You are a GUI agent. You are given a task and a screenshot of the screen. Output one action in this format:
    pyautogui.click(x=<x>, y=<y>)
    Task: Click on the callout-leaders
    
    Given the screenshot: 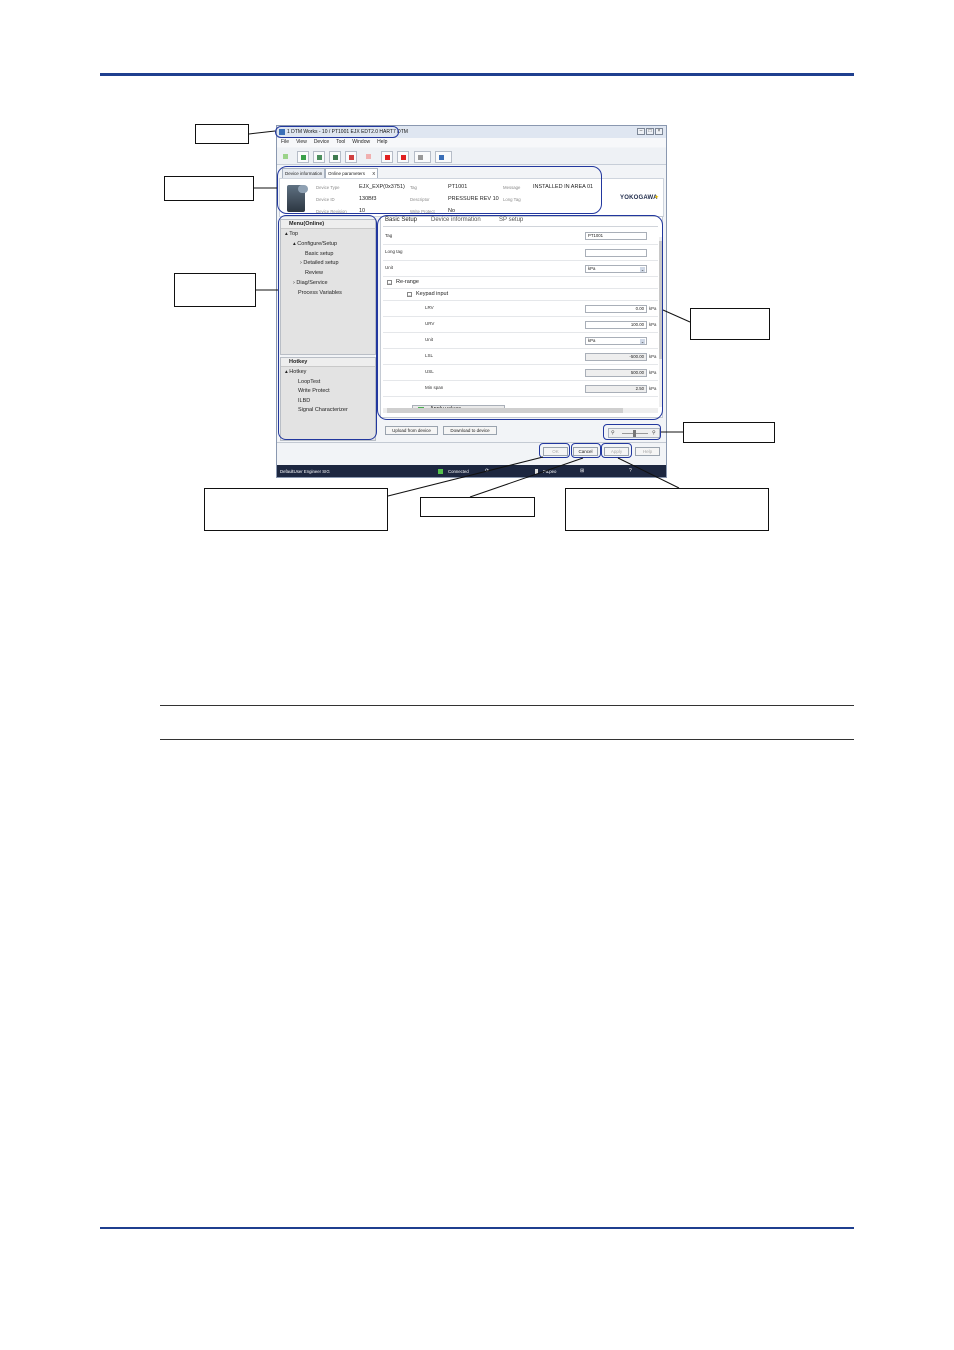 What is the action you would take?
    pyautogui.click(x=469, y=314)
    